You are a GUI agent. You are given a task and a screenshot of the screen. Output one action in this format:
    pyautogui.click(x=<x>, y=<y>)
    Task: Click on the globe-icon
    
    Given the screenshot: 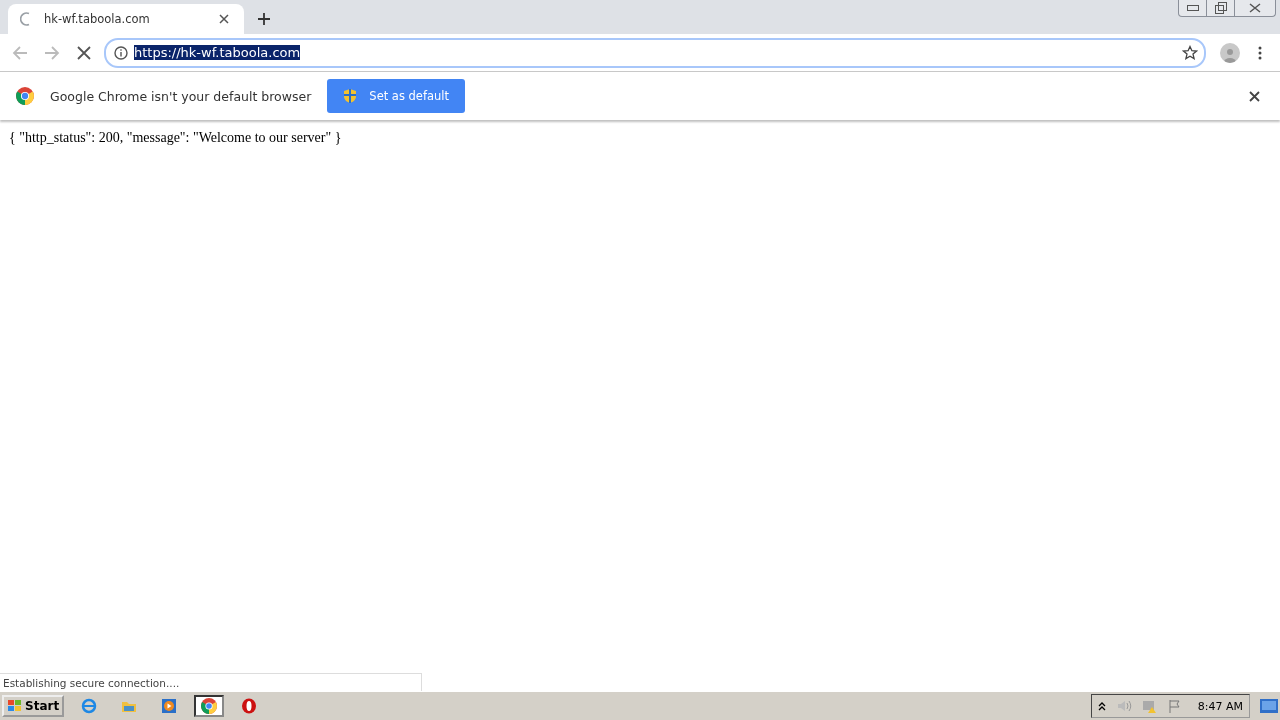 What is the action you would take?
    pyautogui.click(x=89, y=706)
    